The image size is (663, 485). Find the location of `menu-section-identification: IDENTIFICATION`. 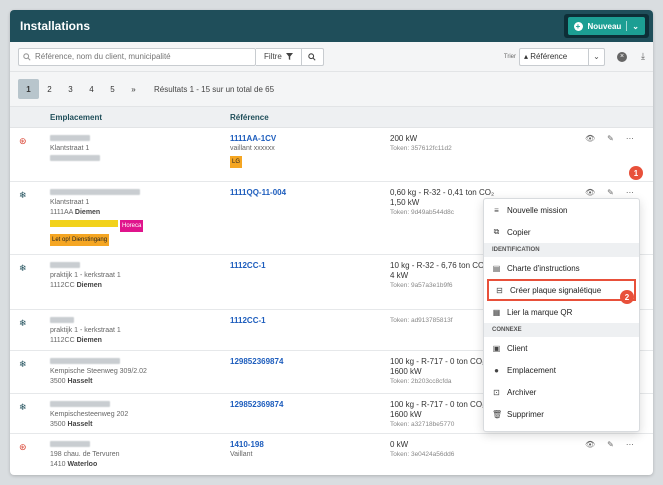

menu-section-identification: IDENTIFICATION is located at coordinates (561, 250).